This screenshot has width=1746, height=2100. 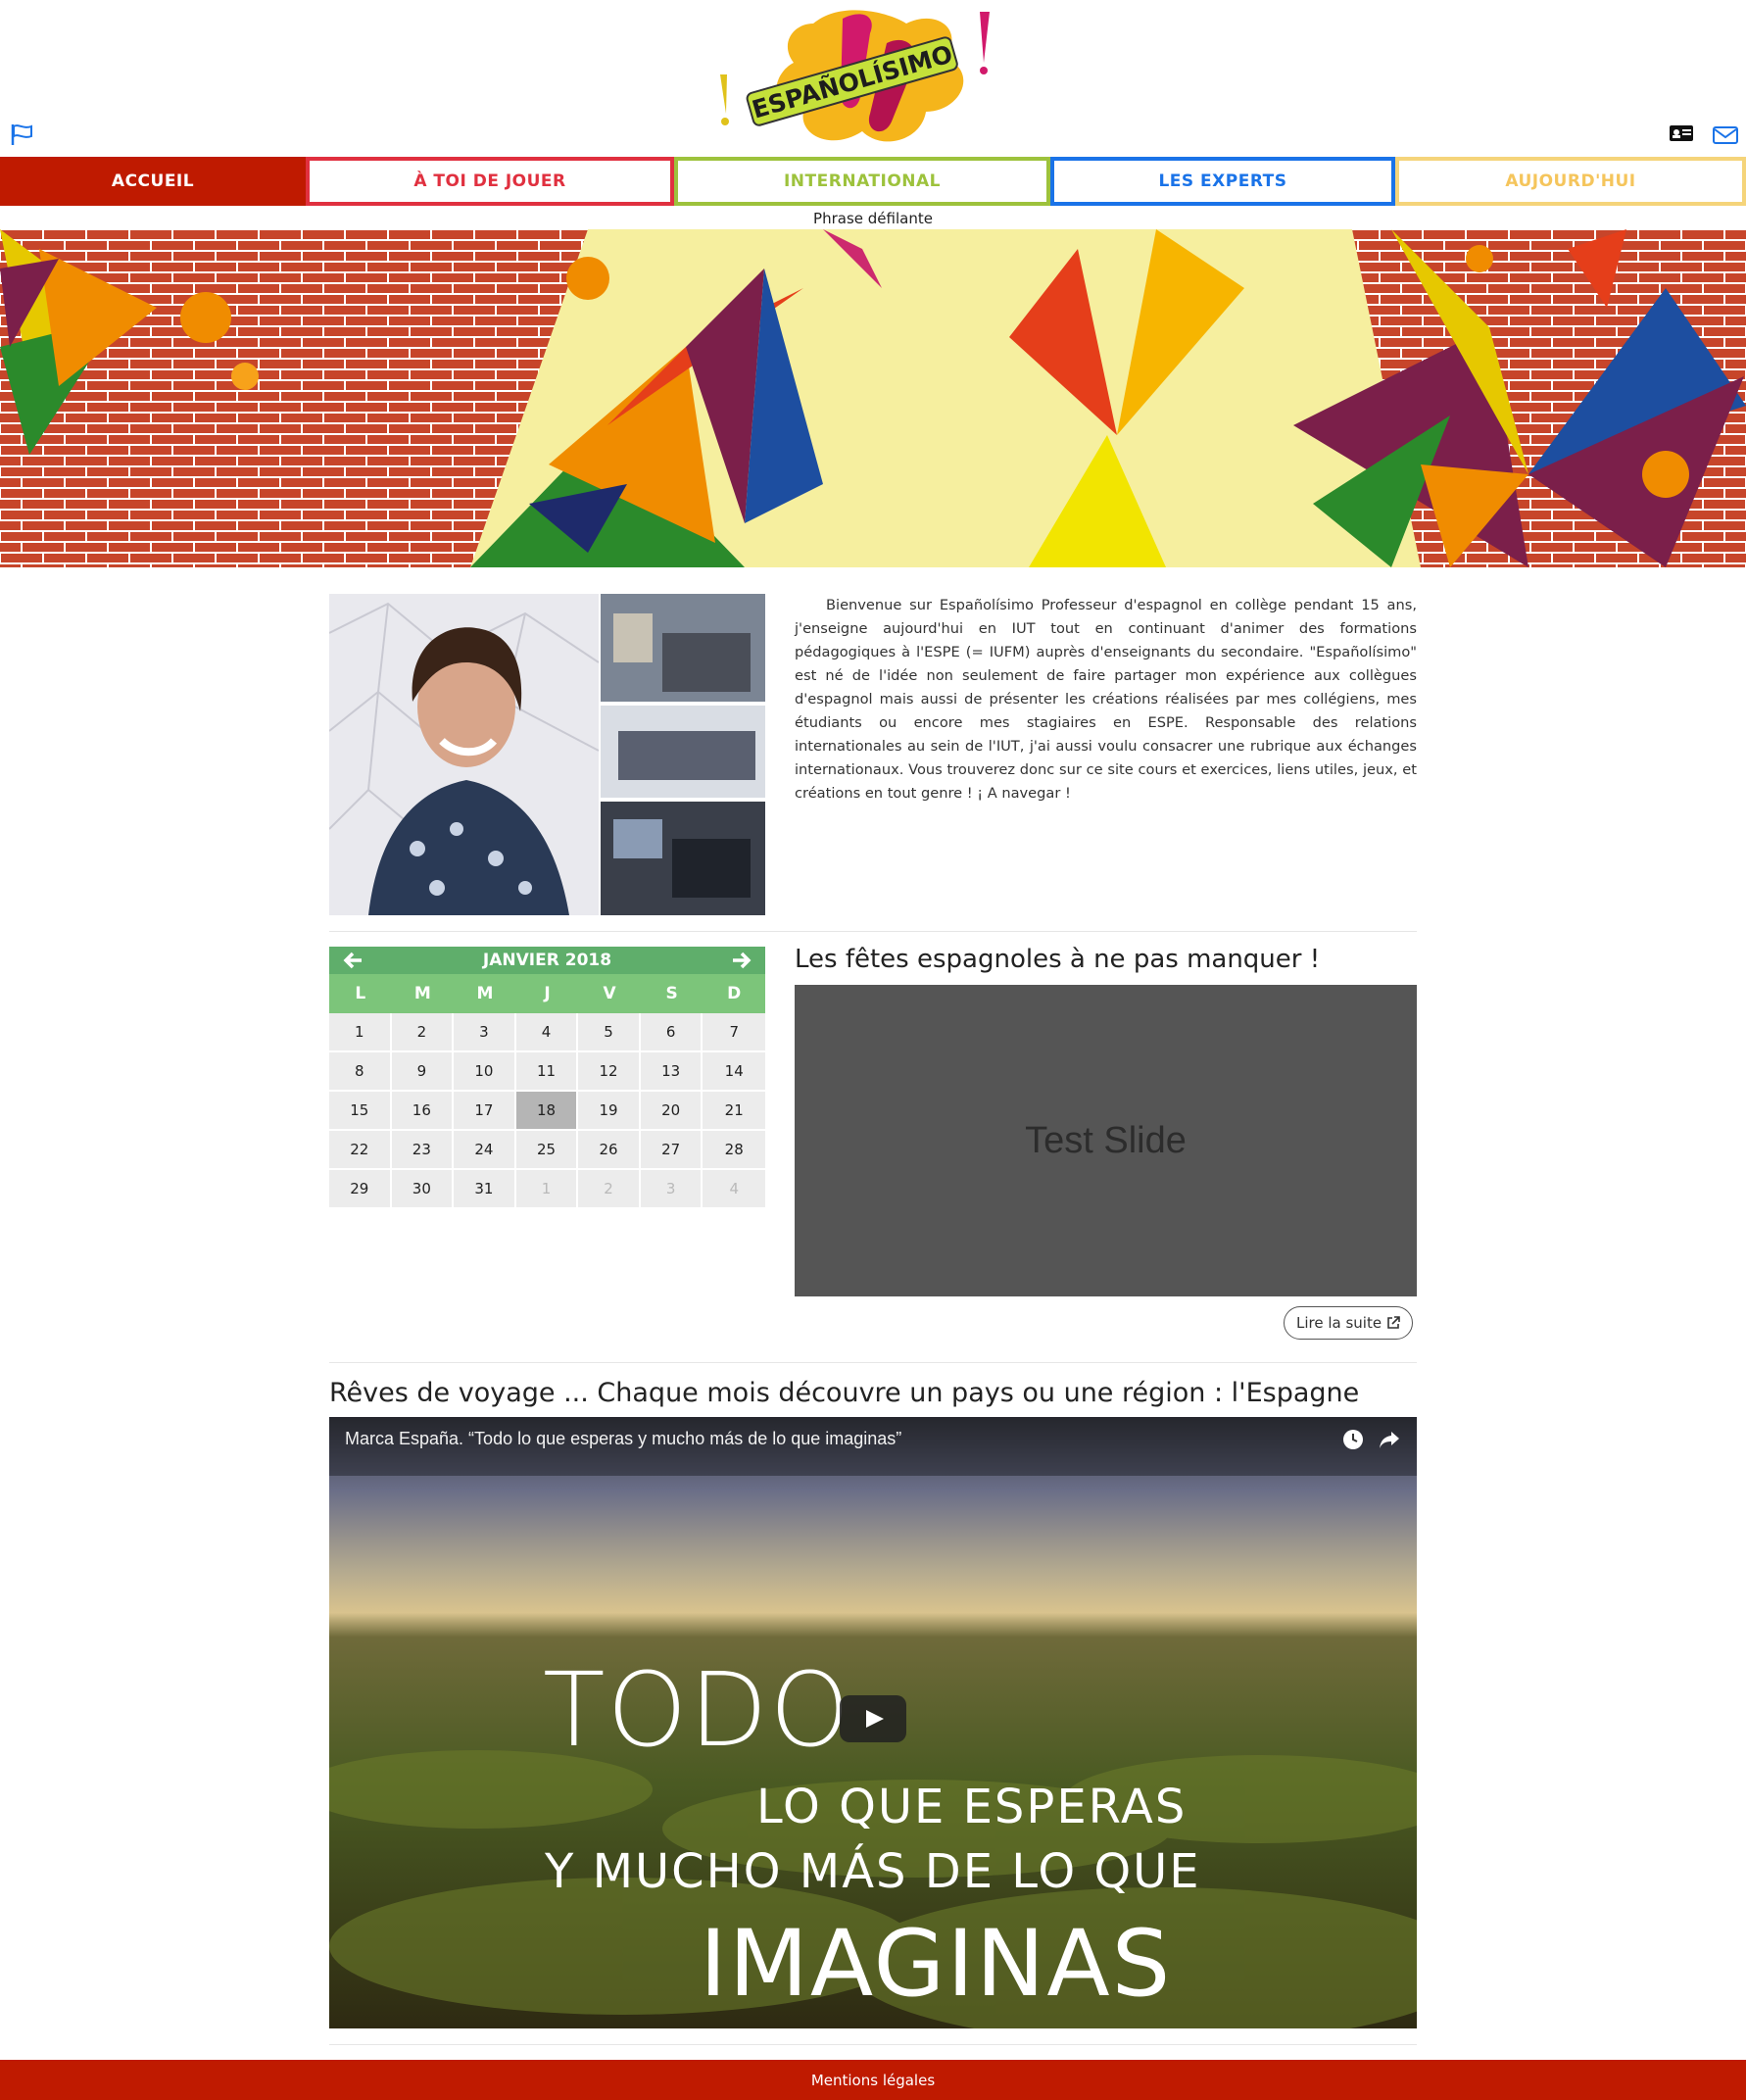 I want to click on slide-text: Test Slide, so click(x=1106, y=1140).